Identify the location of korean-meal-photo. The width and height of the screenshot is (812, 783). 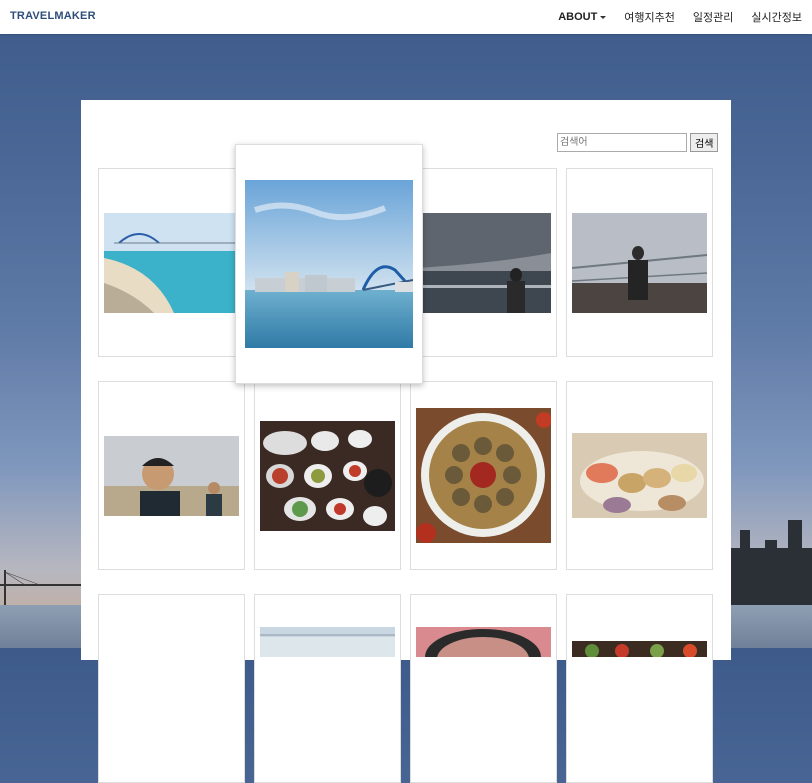
(327, 475).